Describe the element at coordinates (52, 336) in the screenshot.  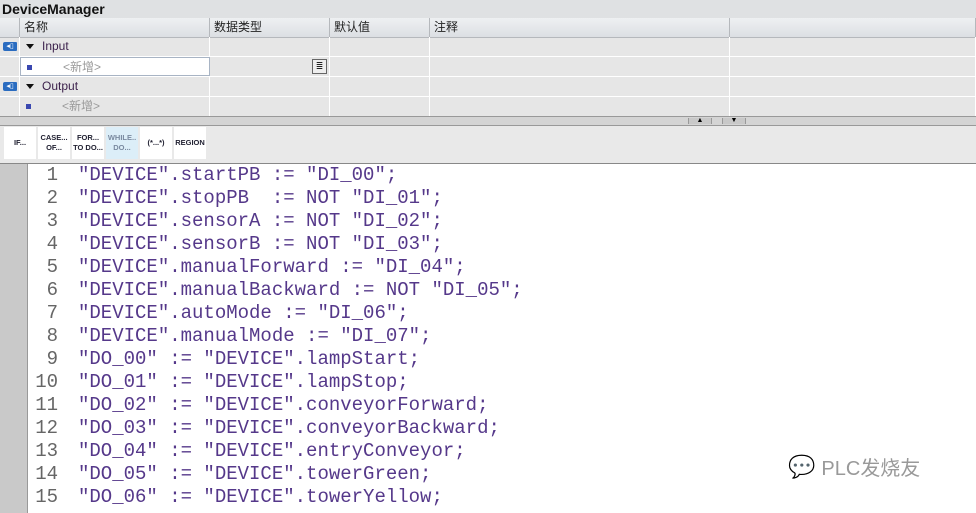
I see `line-number: 8` at that location.